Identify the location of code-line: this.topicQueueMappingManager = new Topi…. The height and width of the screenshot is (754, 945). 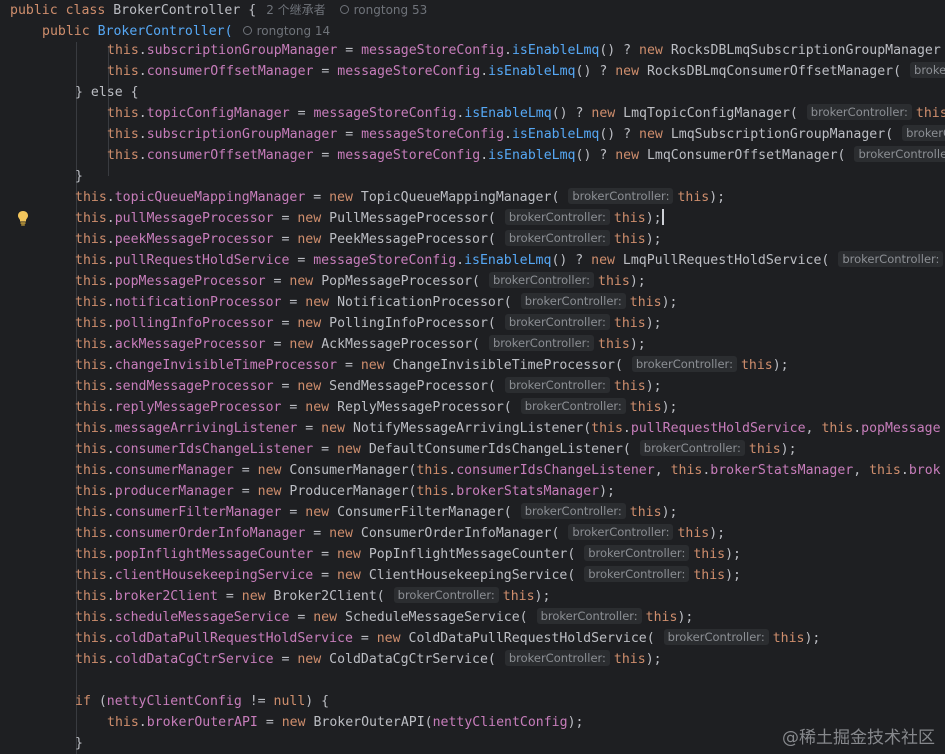
(400, 196).